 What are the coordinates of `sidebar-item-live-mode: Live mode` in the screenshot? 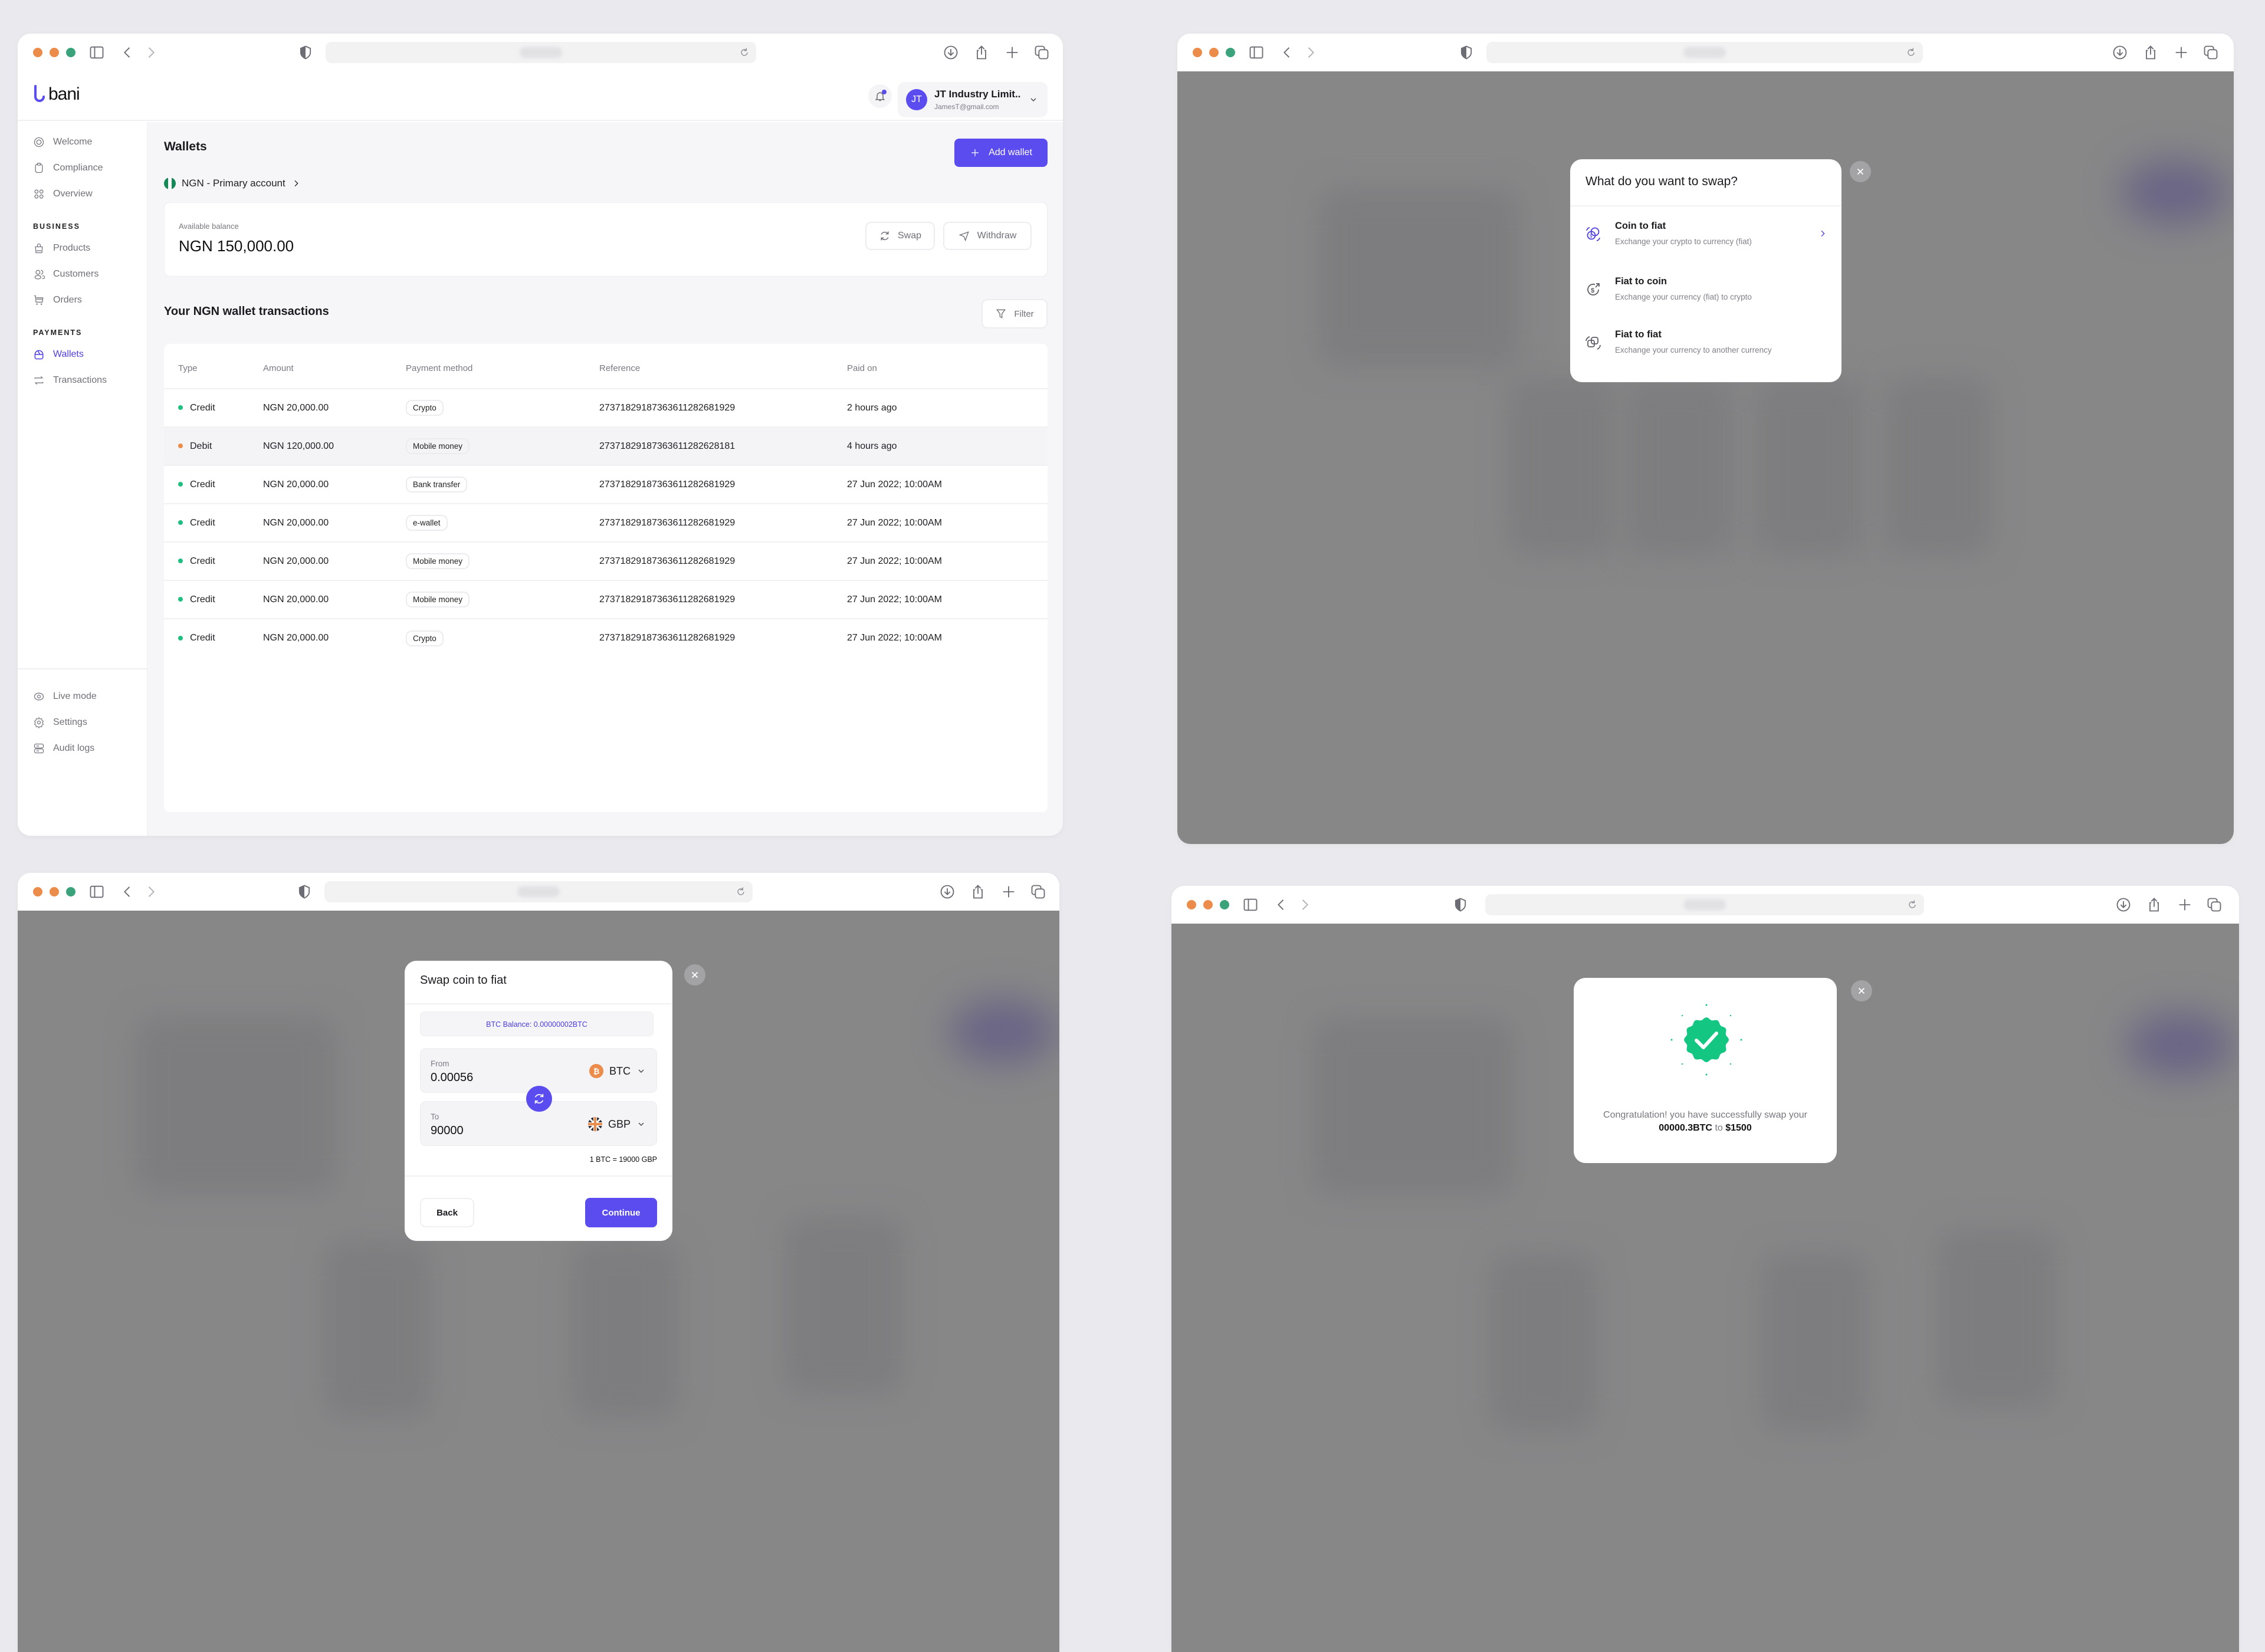 It's located at (82, 697).